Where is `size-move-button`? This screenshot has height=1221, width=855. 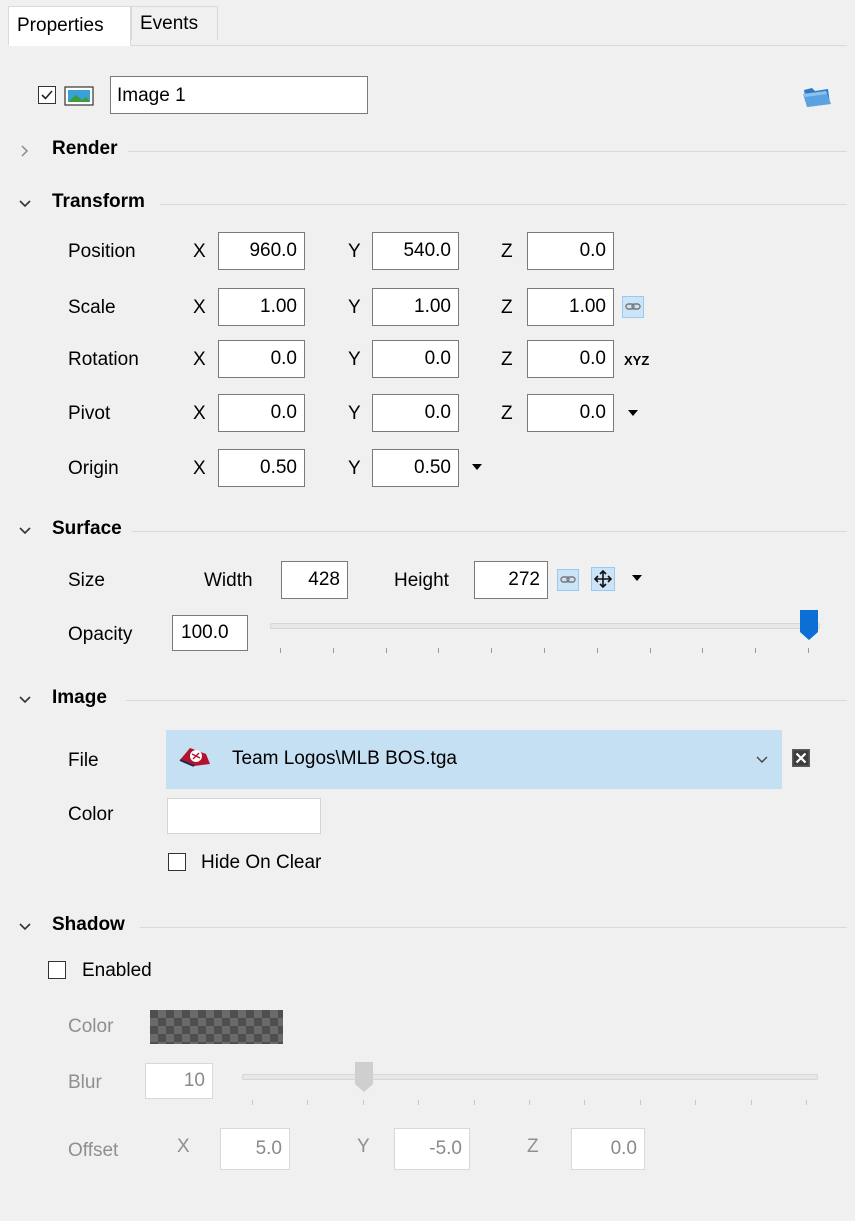 size-move-button is located at coordinates (603, 579).